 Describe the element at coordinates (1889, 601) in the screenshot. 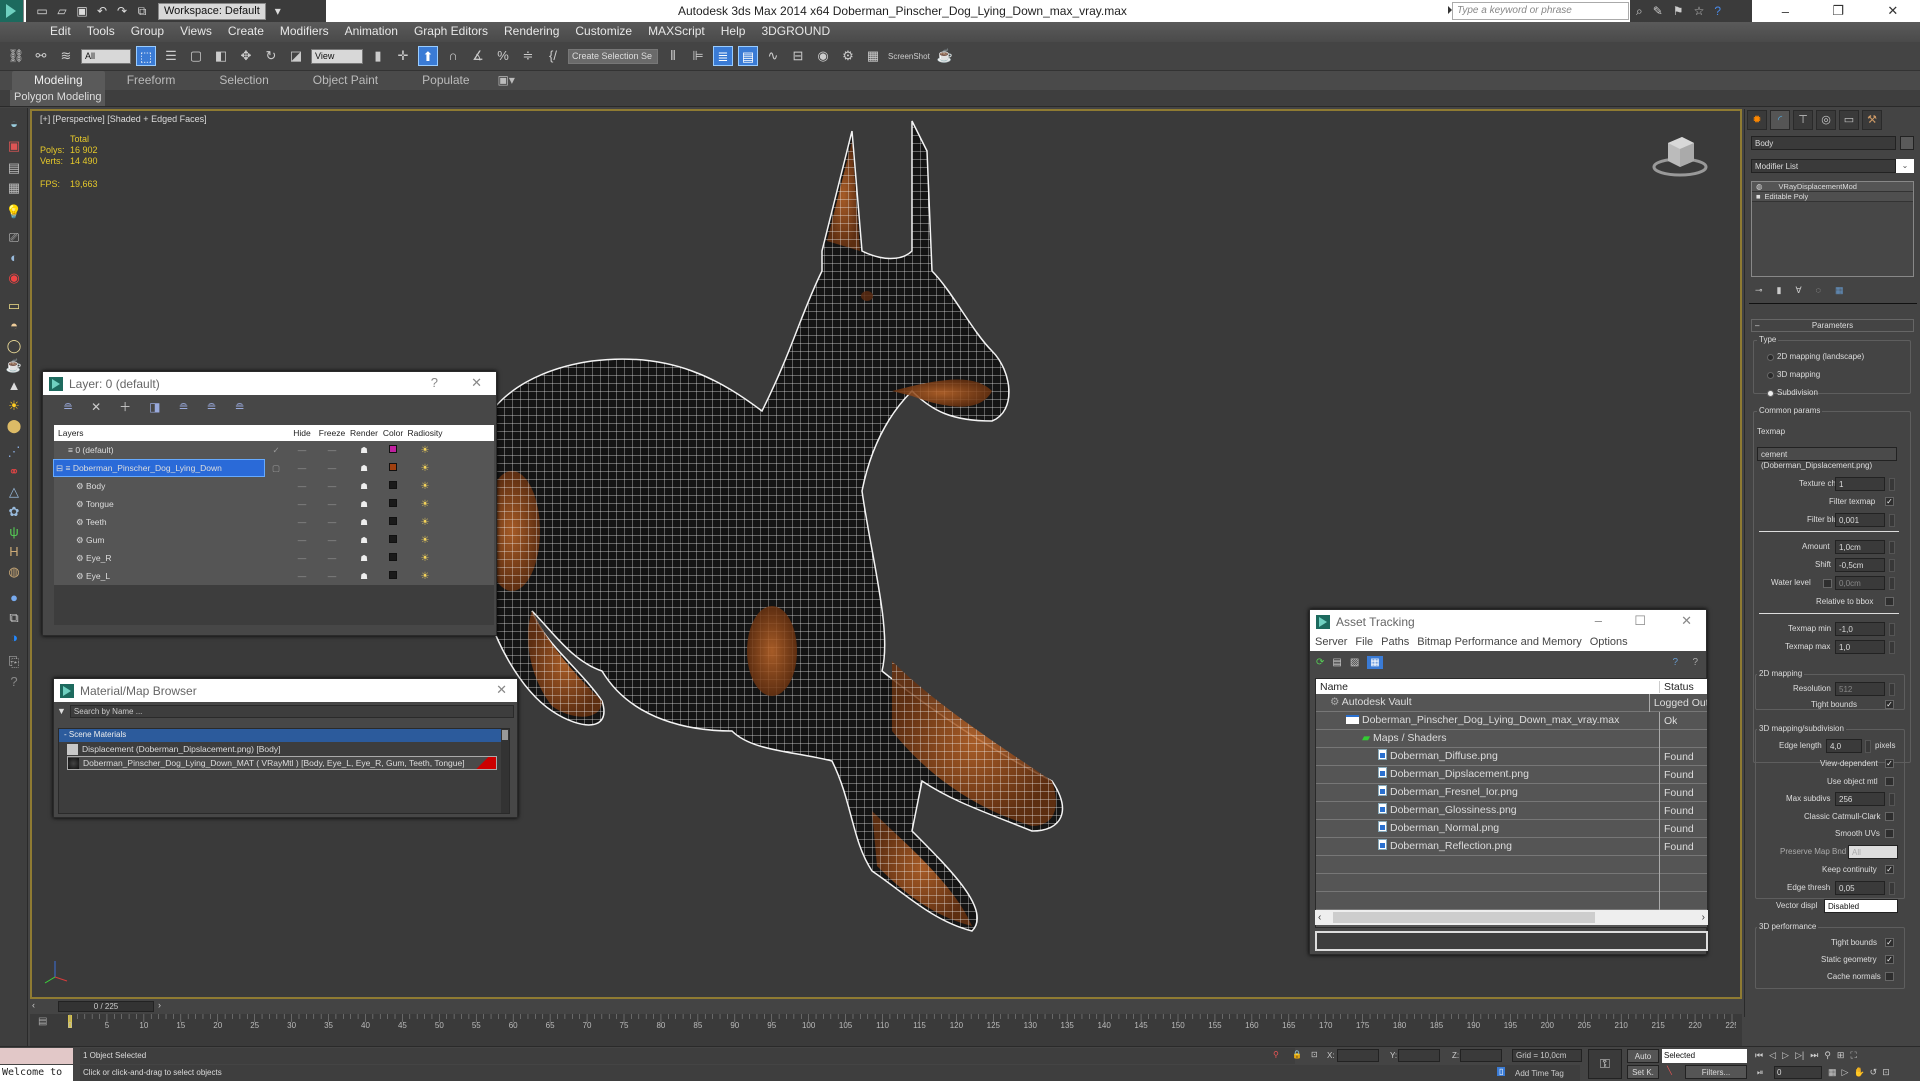

I see `relative-bbox-checkbox` at that location.